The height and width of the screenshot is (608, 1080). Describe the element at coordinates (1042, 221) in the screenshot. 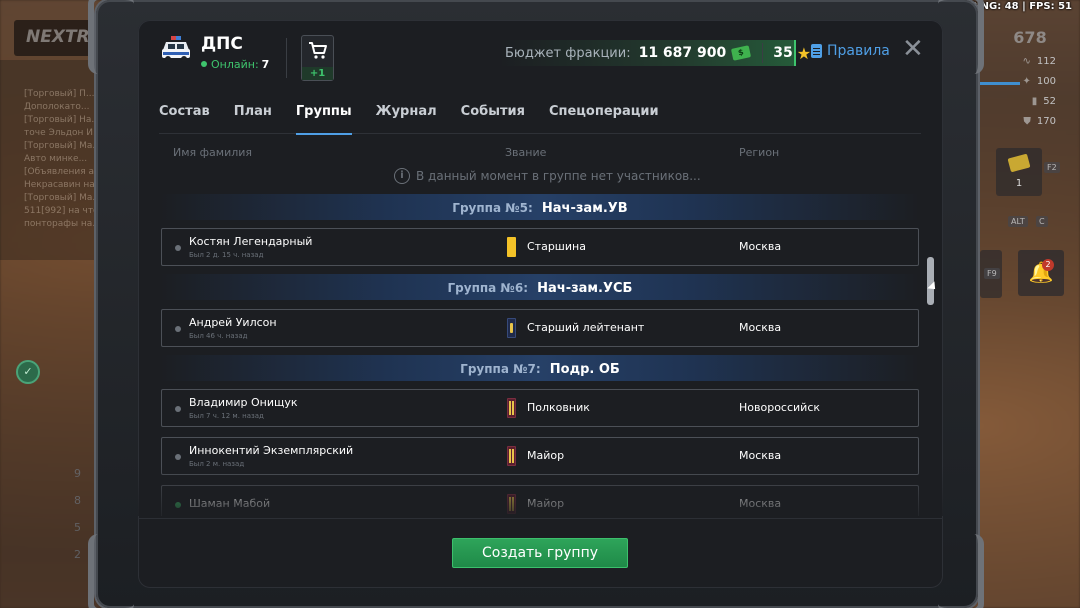

I see `key-hint: C` at that location.